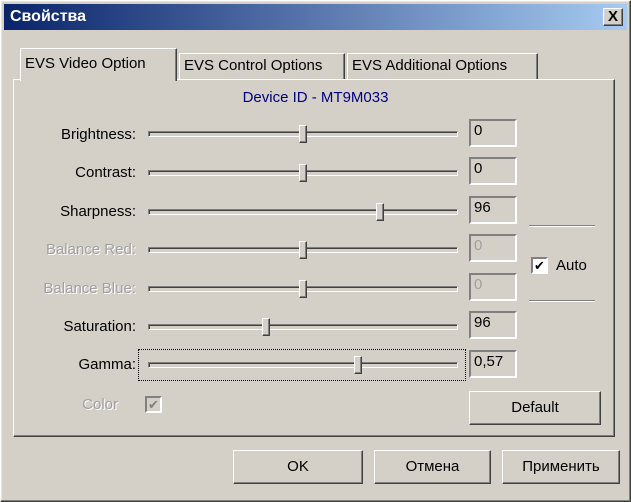  Describe the element at coordinates (298, 467) in the screenshot. I see `ok-button: OK` at that location.